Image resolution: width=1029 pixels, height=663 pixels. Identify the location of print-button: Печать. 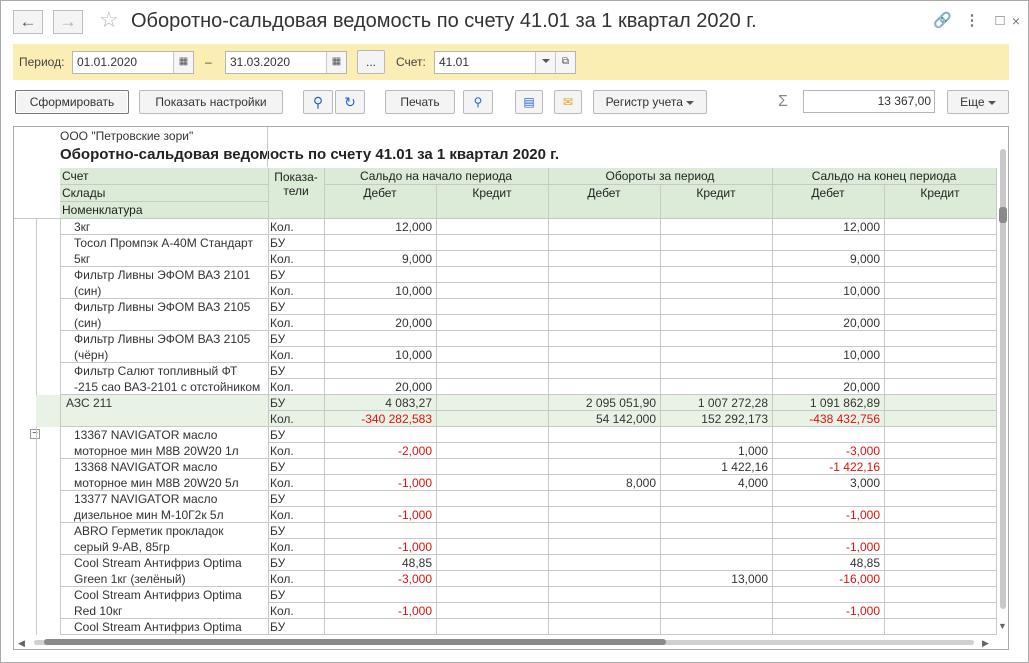
(420, 102).